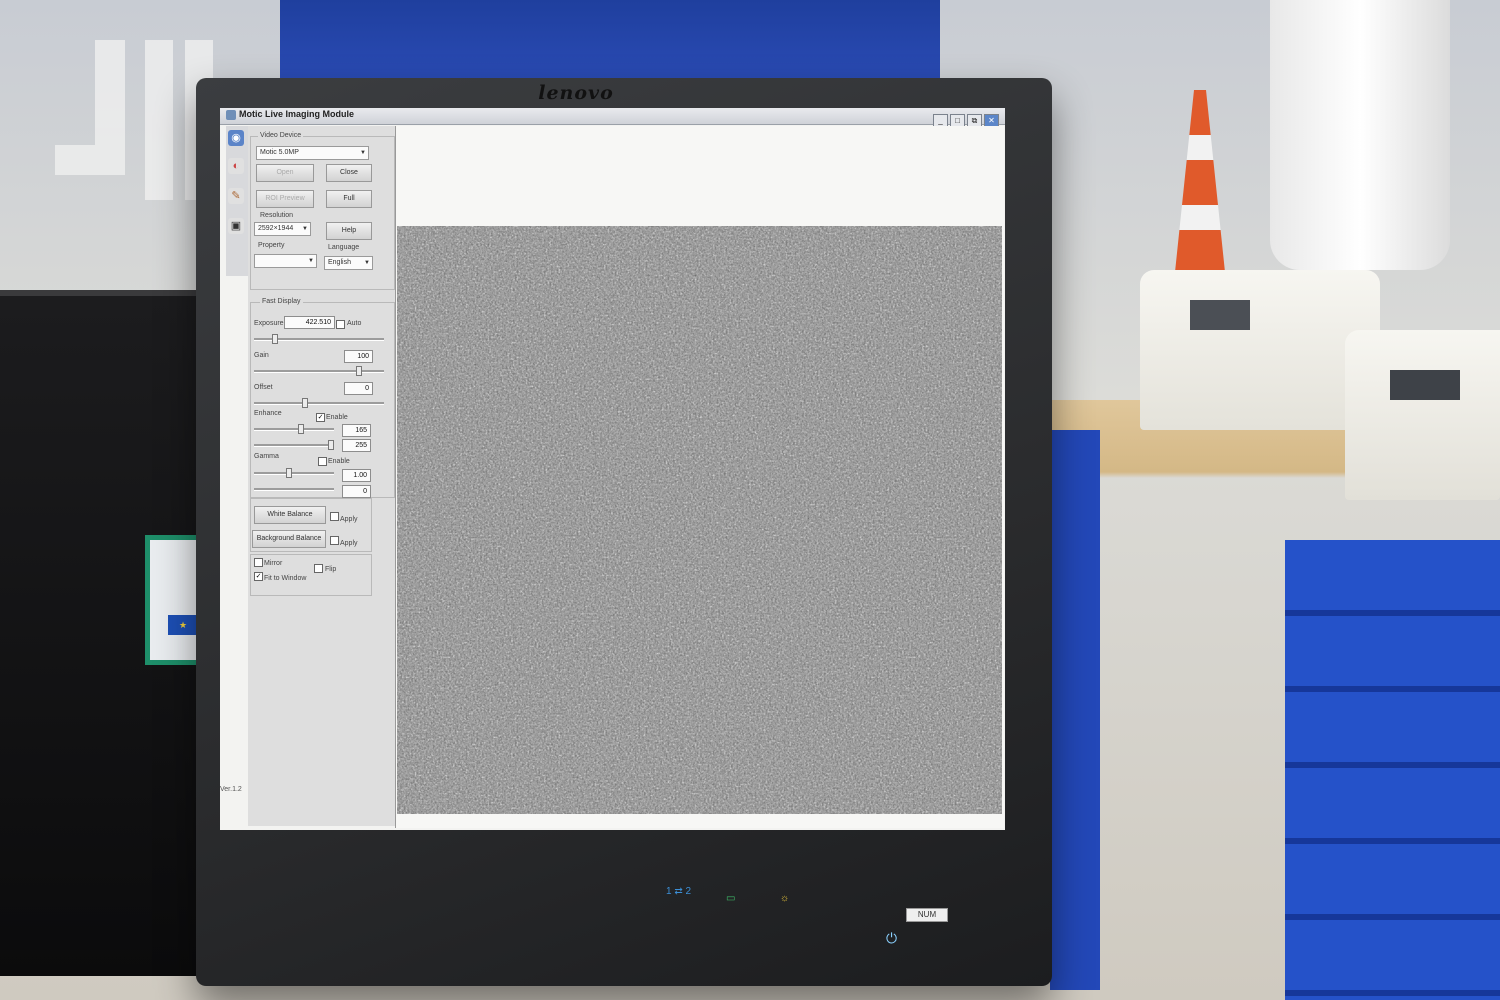  I want to click on gamma-slider, so click(294, 473).